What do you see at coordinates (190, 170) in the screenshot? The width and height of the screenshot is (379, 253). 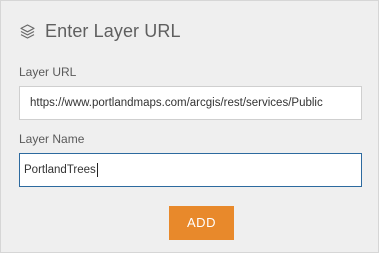 I see `layer-name-input: PortlandTrees` at bounding box center [190, 170].